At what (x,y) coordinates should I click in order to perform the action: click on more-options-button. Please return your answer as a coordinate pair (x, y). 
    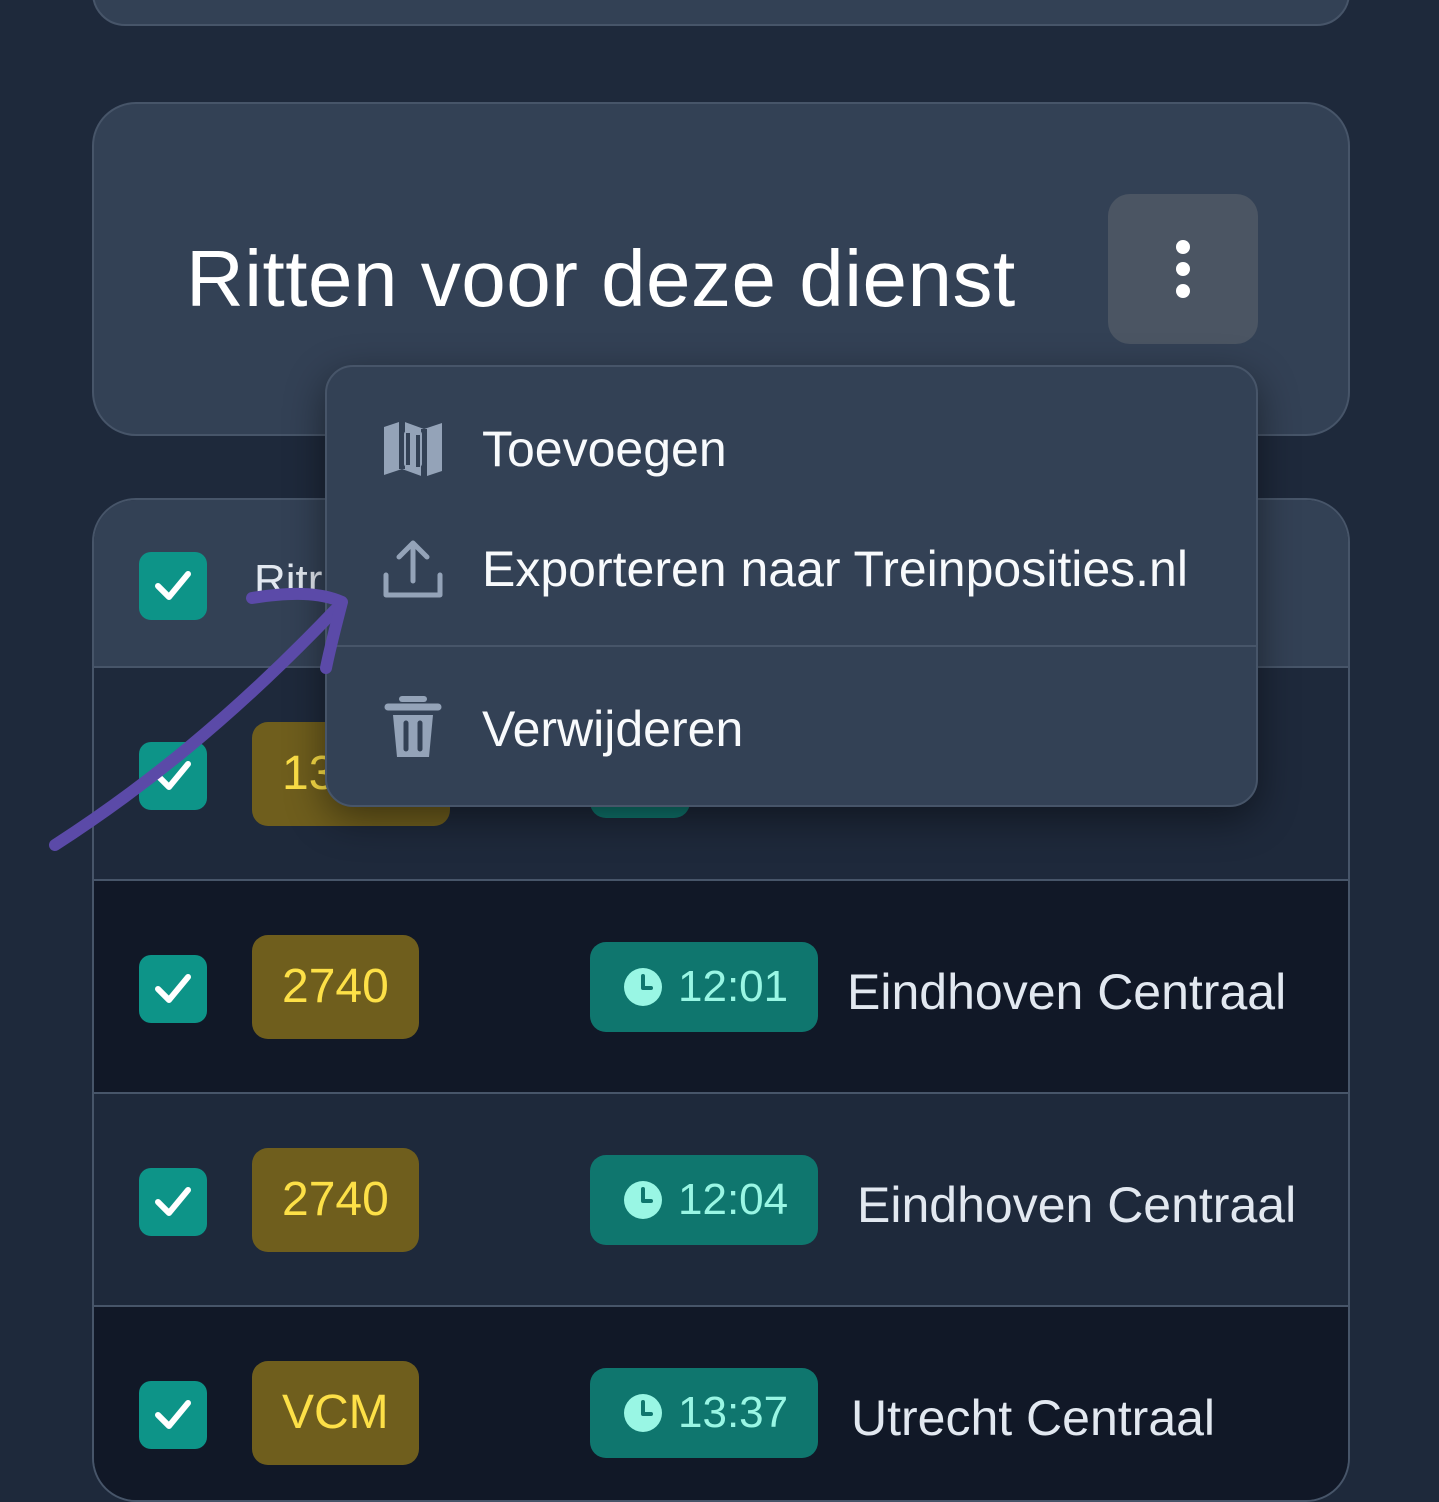
    Looking at the image, I should click on (1183, 269).